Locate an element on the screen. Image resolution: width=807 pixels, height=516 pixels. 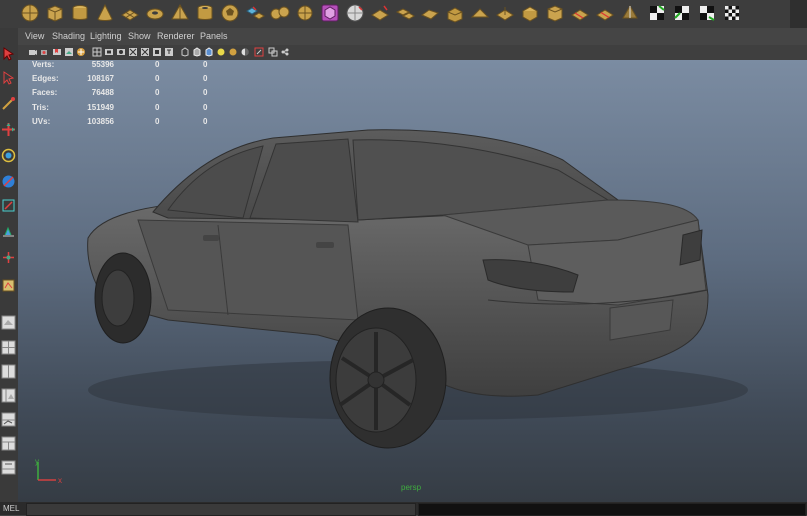
torus-primitive-icon is located at coordinates (155, 13).